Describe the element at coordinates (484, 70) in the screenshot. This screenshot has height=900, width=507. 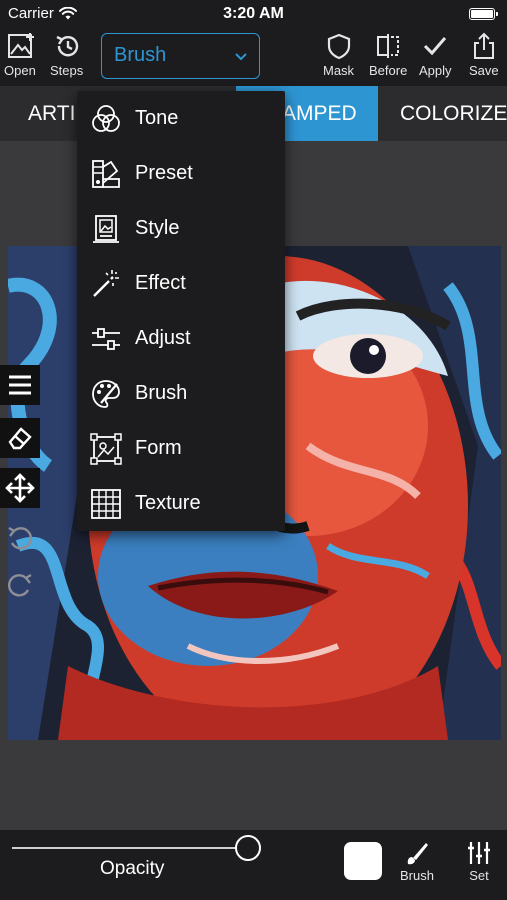
I see `save-label: Save` at that location.